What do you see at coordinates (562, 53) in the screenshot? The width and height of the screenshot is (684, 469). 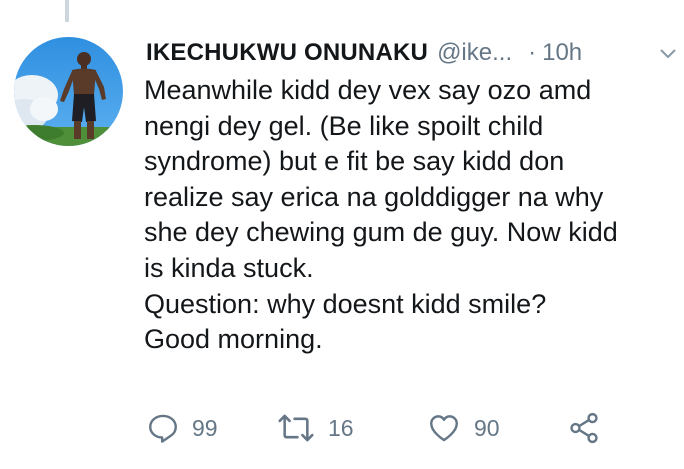 I see `tweet-timestamp: 10h` at bounding box center [562, 53].